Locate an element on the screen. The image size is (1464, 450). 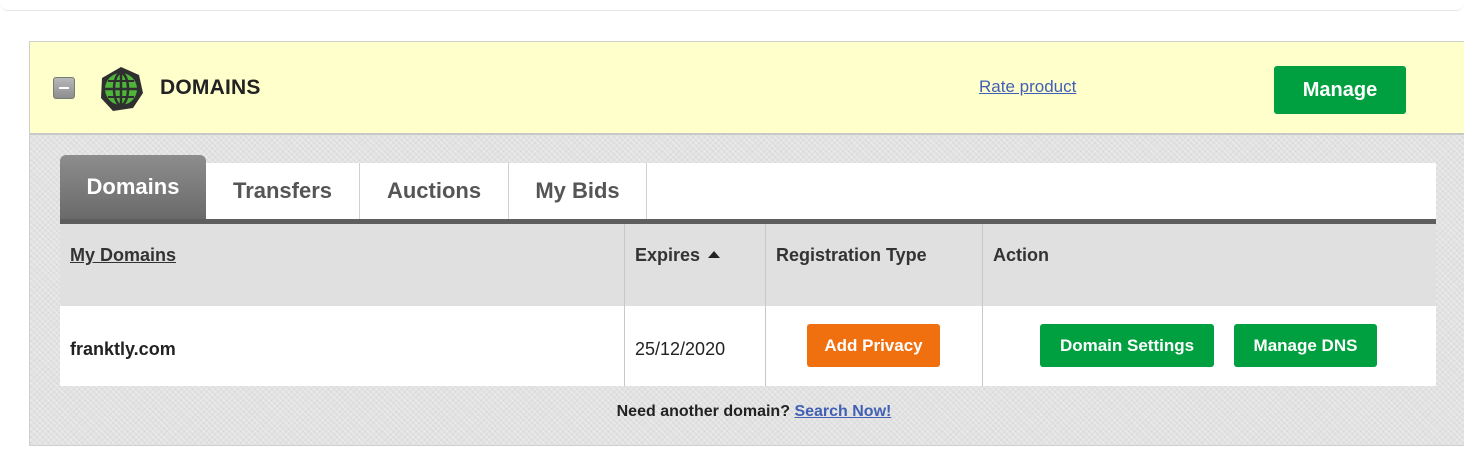
manage-button: Manage is located at coordinates (1340, 90).